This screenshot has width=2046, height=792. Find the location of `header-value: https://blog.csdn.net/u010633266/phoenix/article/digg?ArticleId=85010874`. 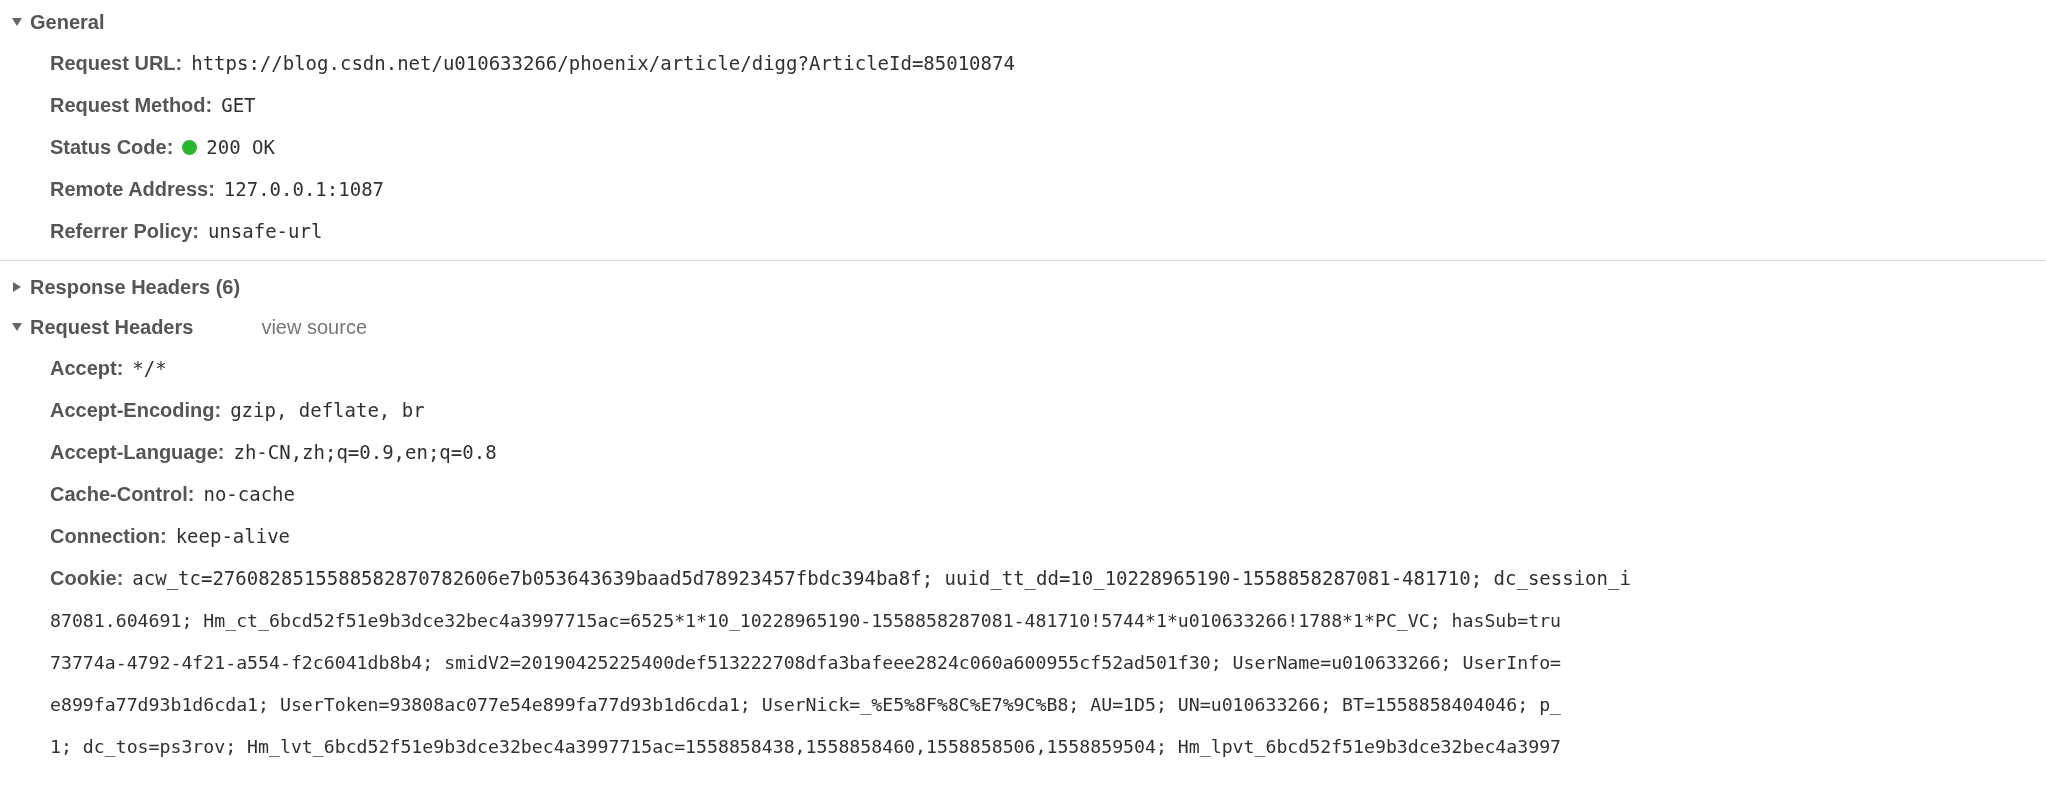

header-value: https://blog.csdn.net/u010633266/phoenix/article/digg?ArticleId=85010874 is located at coordinates (603, 63).